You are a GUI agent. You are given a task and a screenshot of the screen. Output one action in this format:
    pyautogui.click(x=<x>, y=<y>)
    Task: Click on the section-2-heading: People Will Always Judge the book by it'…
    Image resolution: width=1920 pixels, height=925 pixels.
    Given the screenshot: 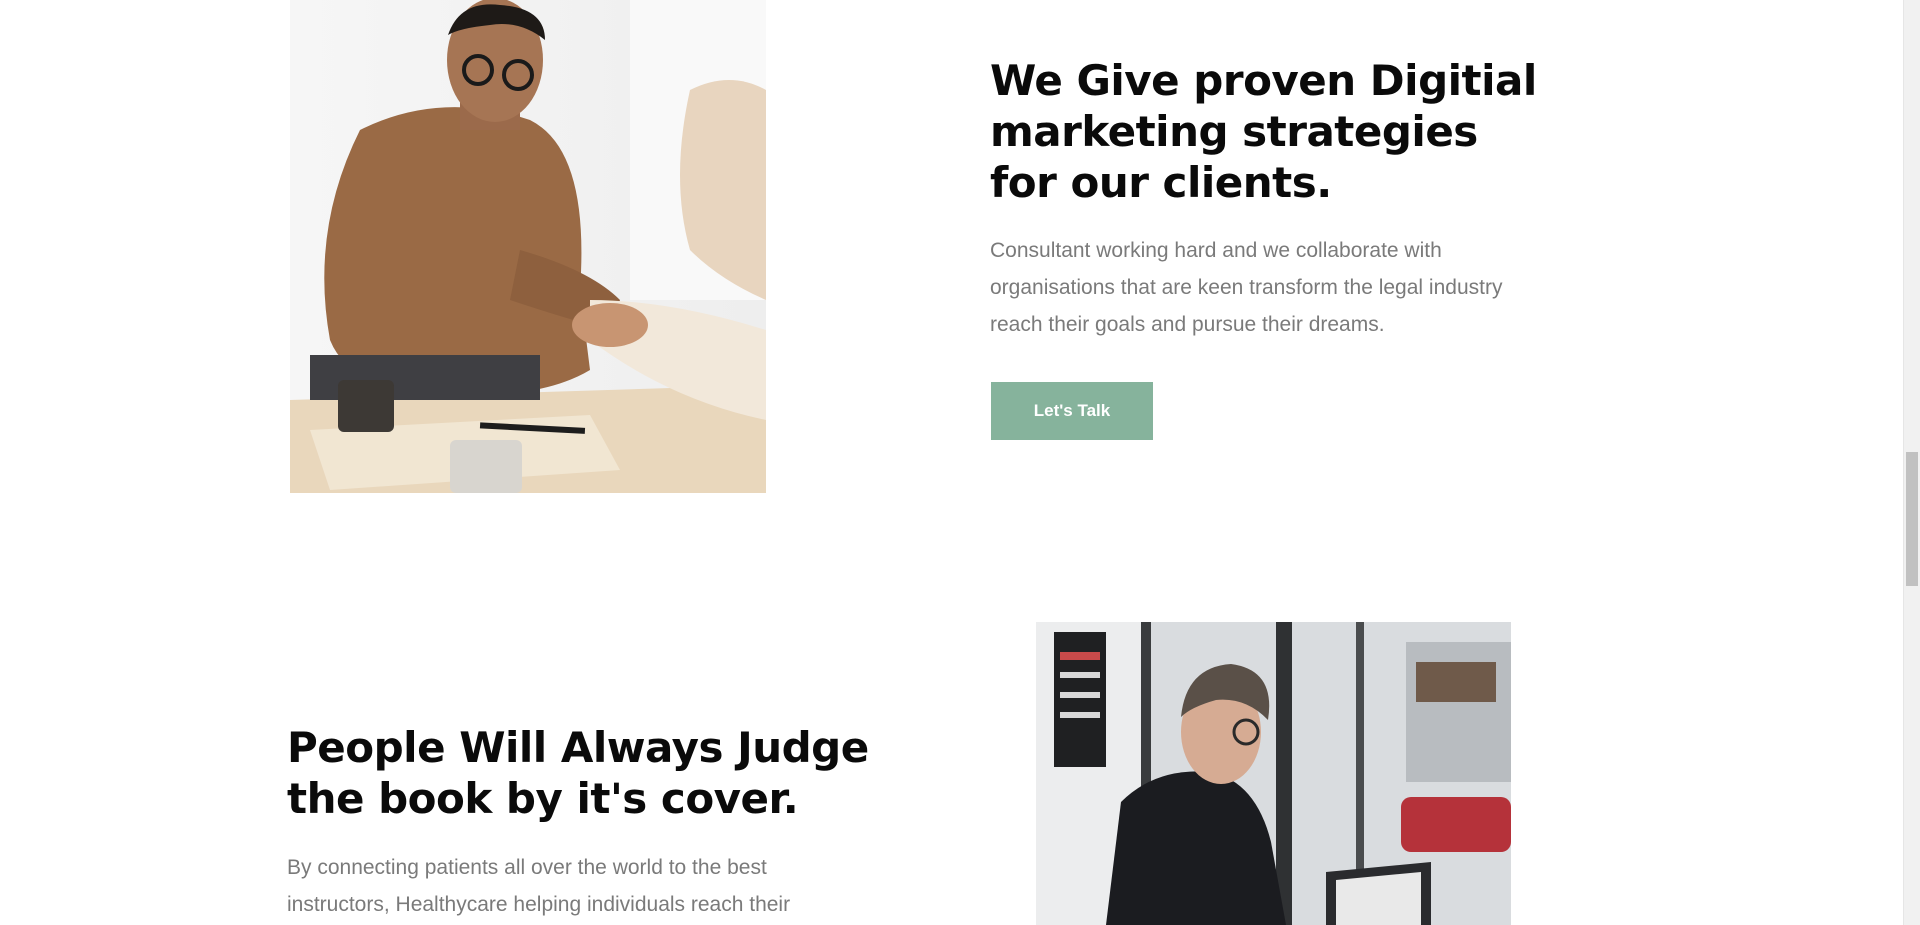 What is the action you would take?
    pyautogui.click(x=578, y=773)
    